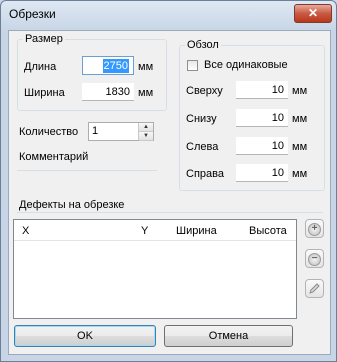 Image resolution: width=337 pixels, height=362 pixels. What do you see at coordinates (262, 172) in the screenshot?
I see `edge-right-input: 10` at bounding box center [262, 172].